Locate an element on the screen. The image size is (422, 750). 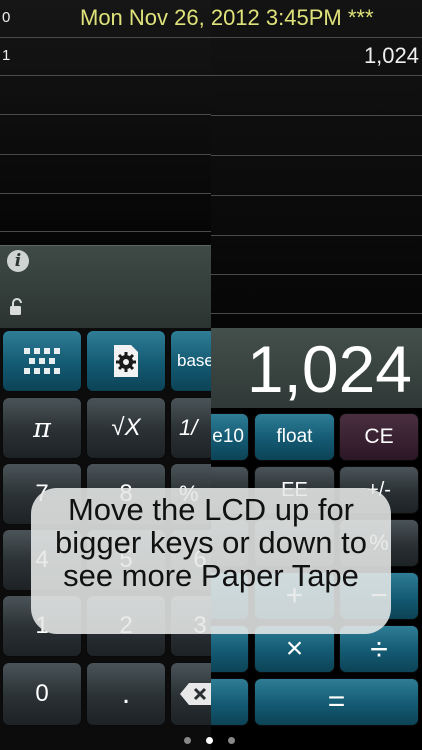
lock-icon is located at coordinates (18, 307).